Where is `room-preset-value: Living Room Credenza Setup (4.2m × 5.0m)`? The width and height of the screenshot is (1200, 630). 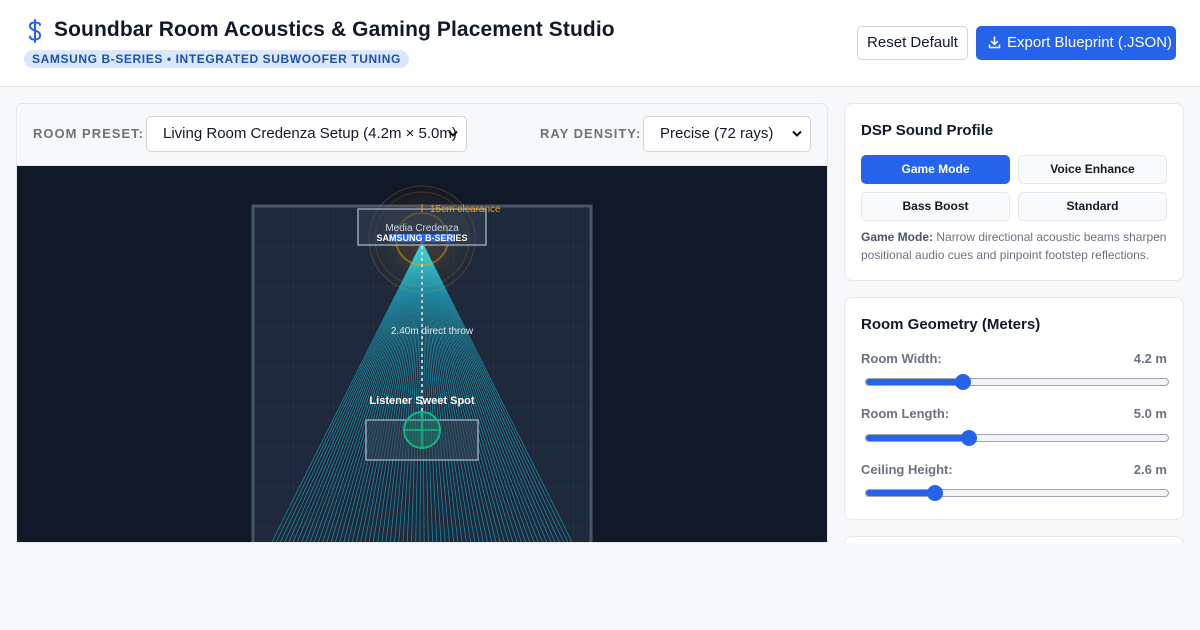
room-preset-value: Living Room Credenza Setup (4.2m × 5.0m) is located at coordinates (310, 133).